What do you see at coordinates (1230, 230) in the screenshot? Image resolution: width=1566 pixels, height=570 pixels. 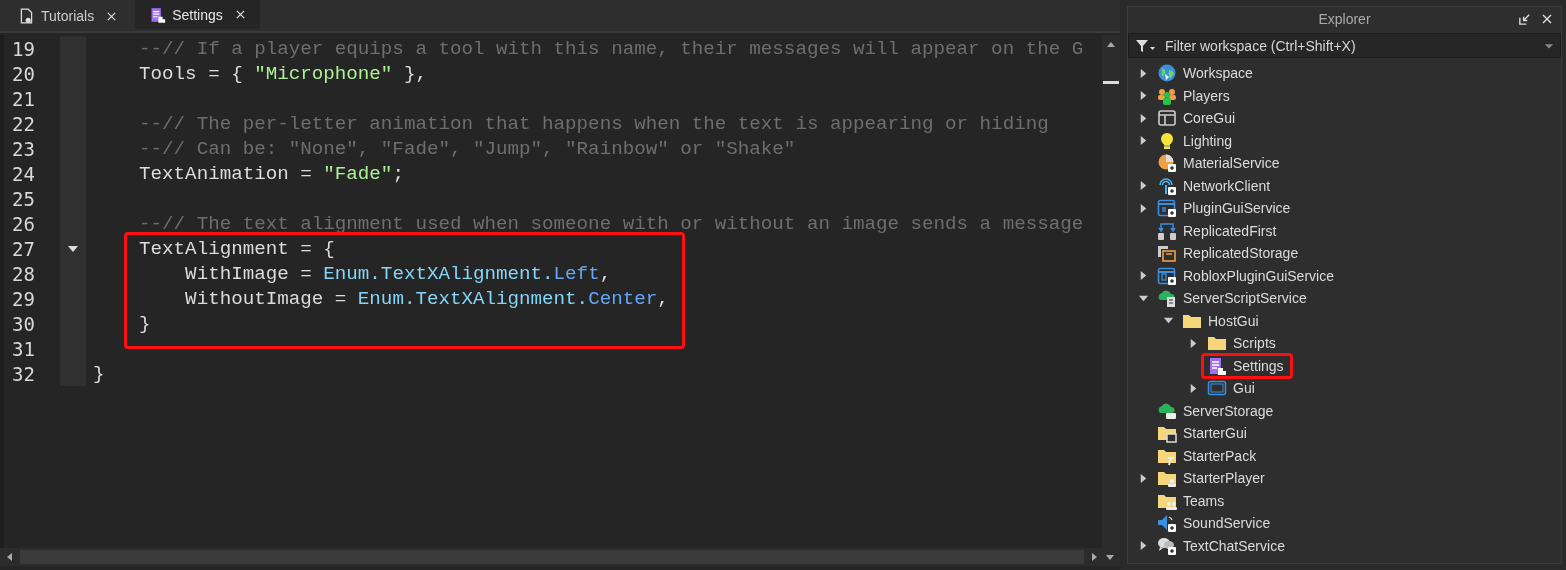 I see `tree-item: ReplicatedFirst` at bounding box center [1230, 230].